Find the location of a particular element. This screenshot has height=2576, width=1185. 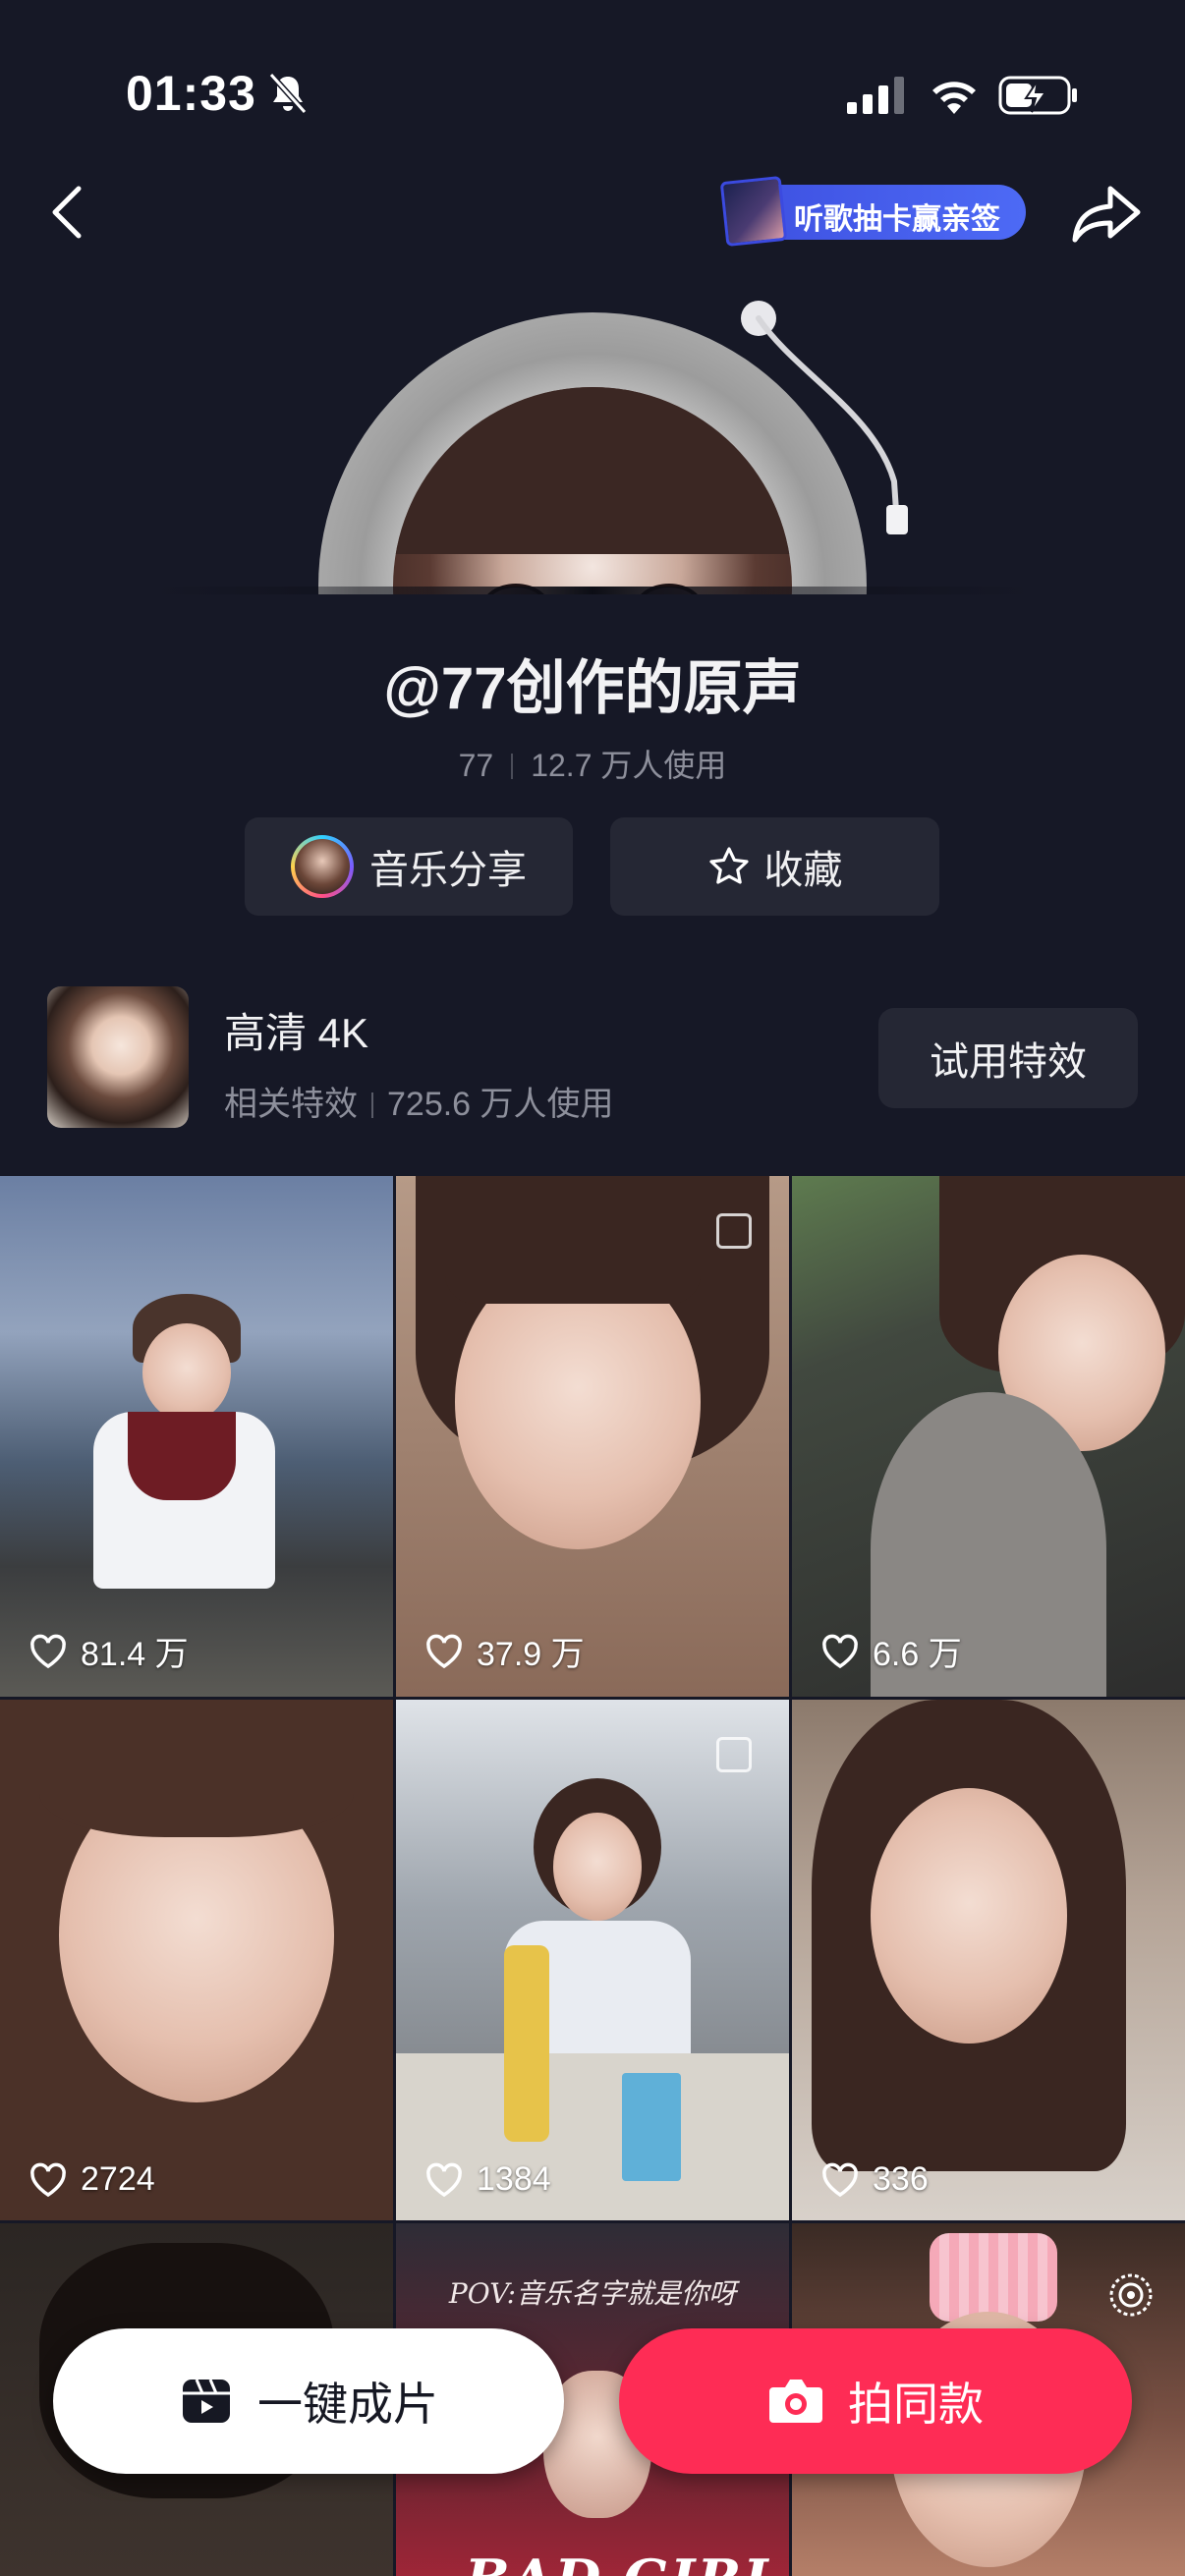

like-count: 1384 is located at coordinates (488, 2179).